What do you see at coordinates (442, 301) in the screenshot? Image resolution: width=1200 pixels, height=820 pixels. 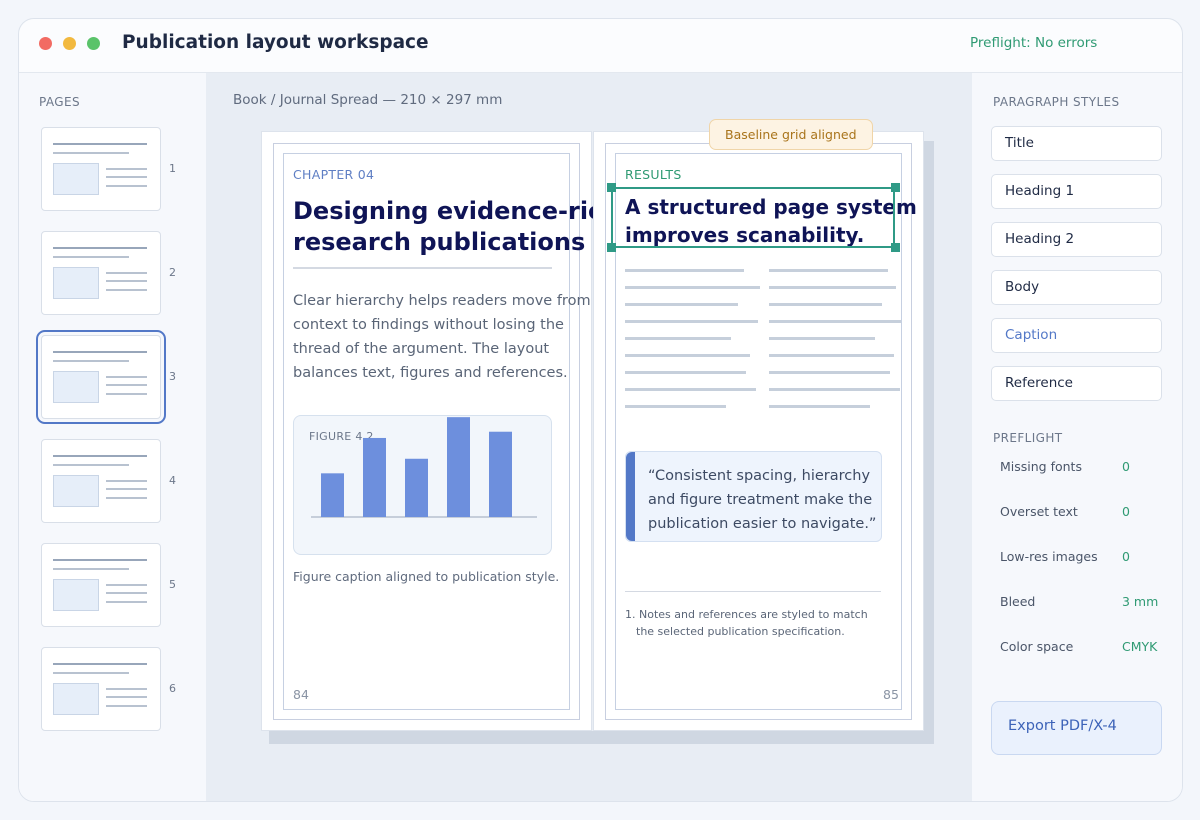 I see `body-text-line: Clear hierarchy helps readers move from` at bounding box center [442, 301].